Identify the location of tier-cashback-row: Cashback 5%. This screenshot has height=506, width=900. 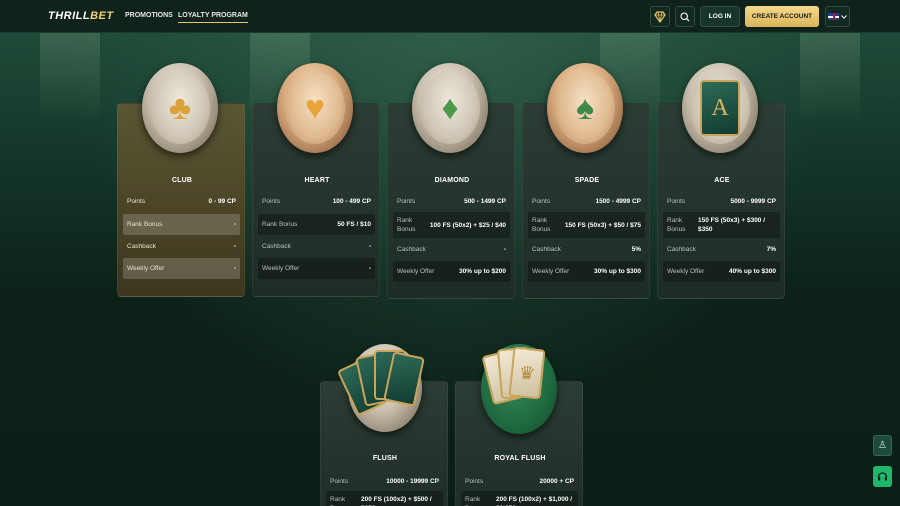
(586, 249).